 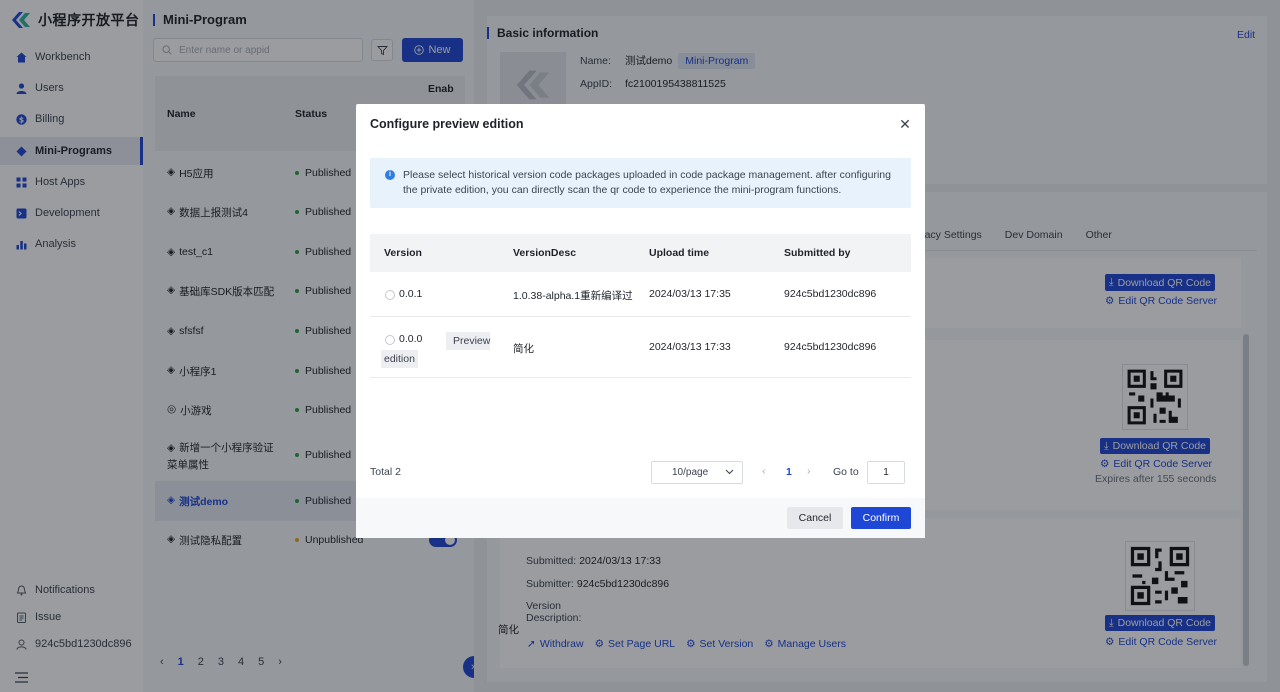 What do you see at coordinates (545, 253) in the screenshot?
I see `column-header-versiondesc: VersionDesc` at bounding box center [545, 253].